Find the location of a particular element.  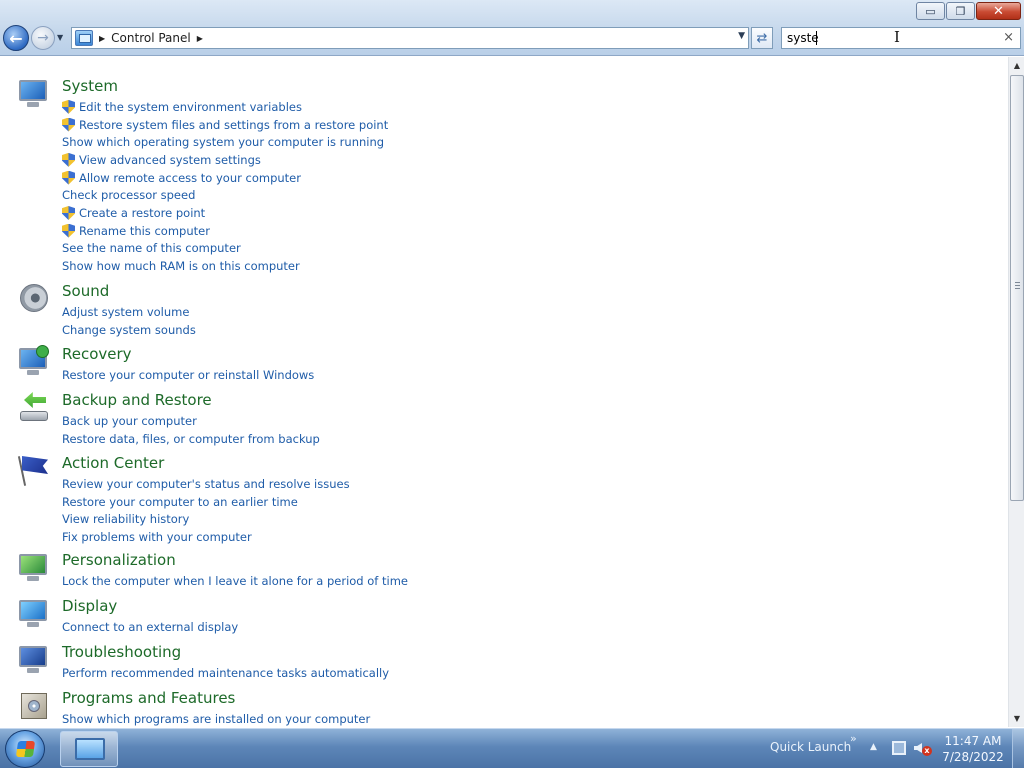

recent-pages-dropdown: ▼ is located at coordinates (62, 38).